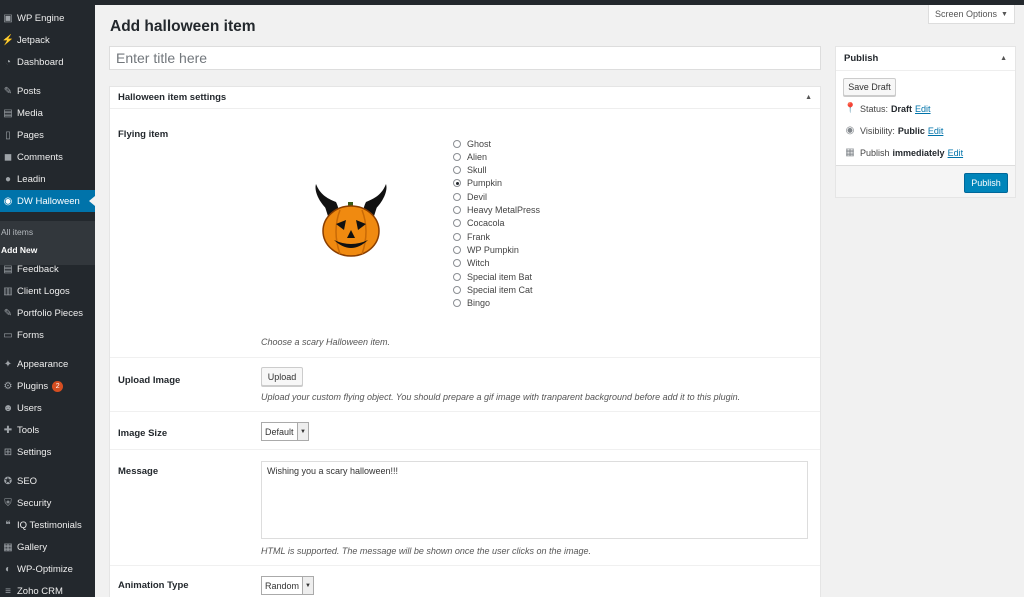  I want to click on upload-button: Upload, so click(282, 376).